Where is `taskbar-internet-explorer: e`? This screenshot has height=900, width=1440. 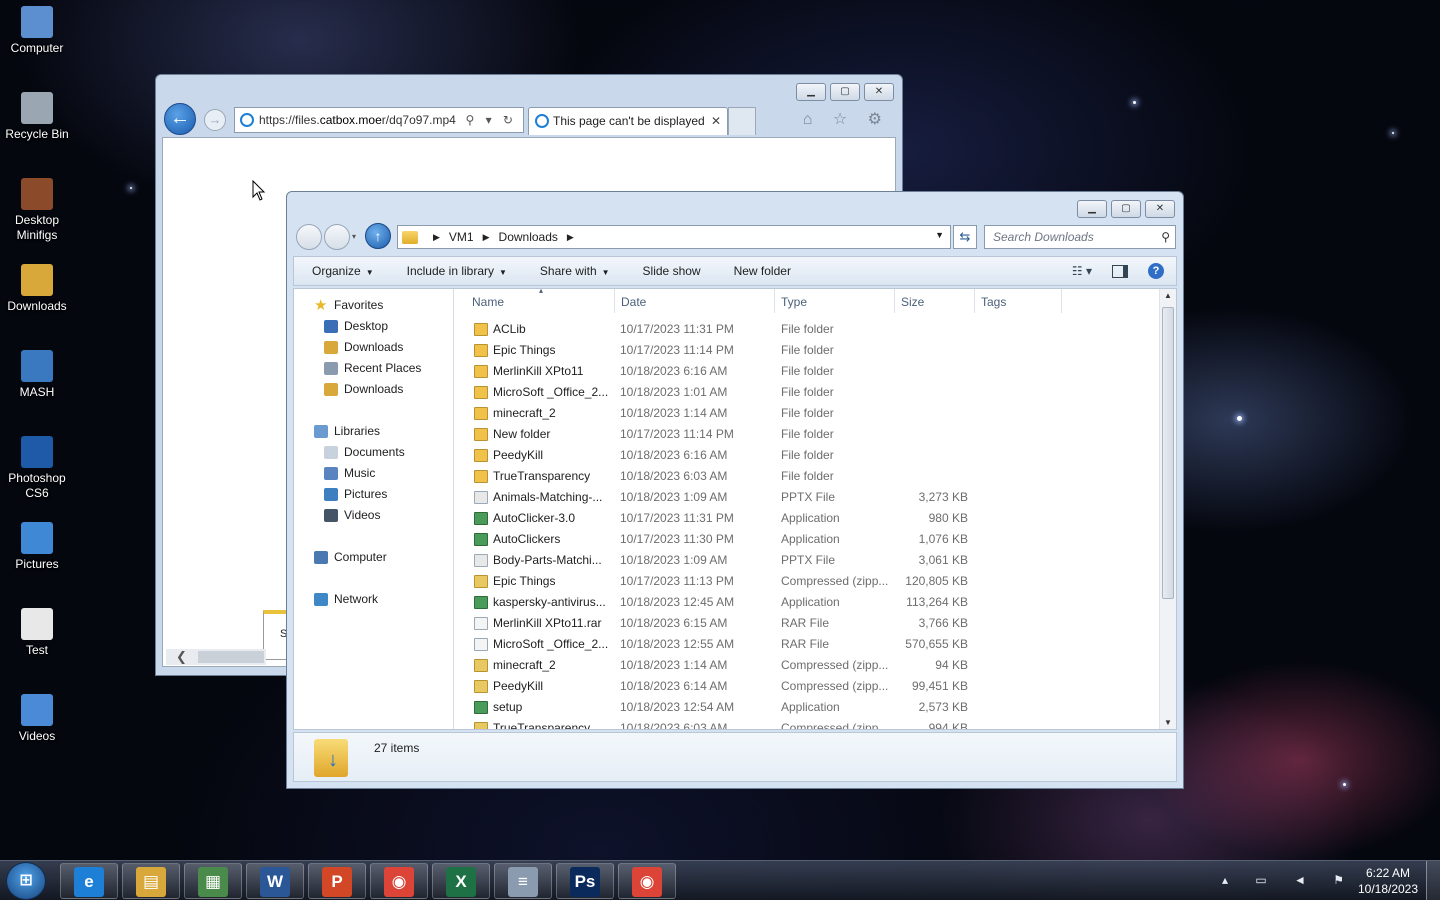
taskbar-internet-explorer: e is located at coordinates (89, 881).